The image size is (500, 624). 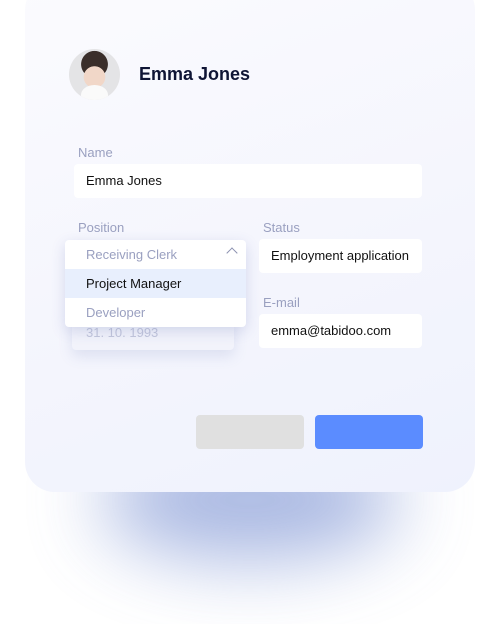 I want to click on status-label: Status, so click(x=281, y=227).